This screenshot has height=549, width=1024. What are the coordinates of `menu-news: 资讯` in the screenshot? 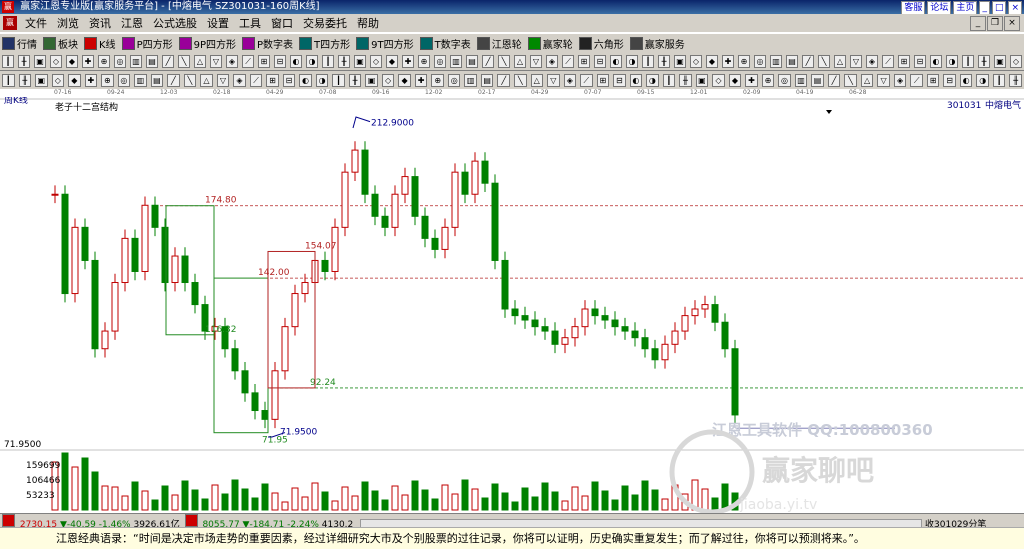 It's located at (100, 23).